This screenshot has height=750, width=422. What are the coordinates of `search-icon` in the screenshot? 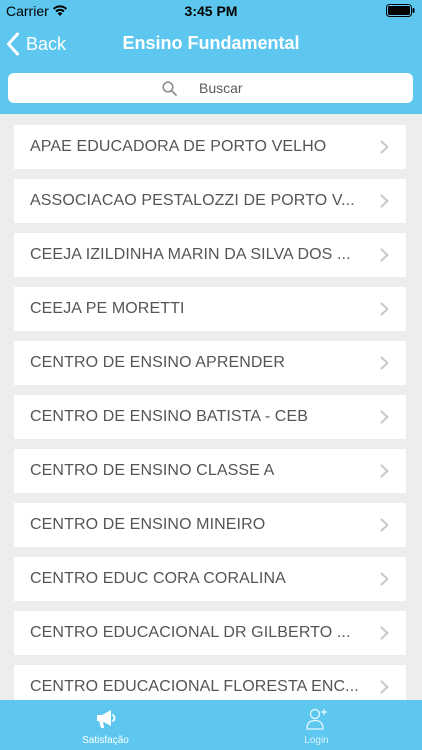 It's located at (169, 88).